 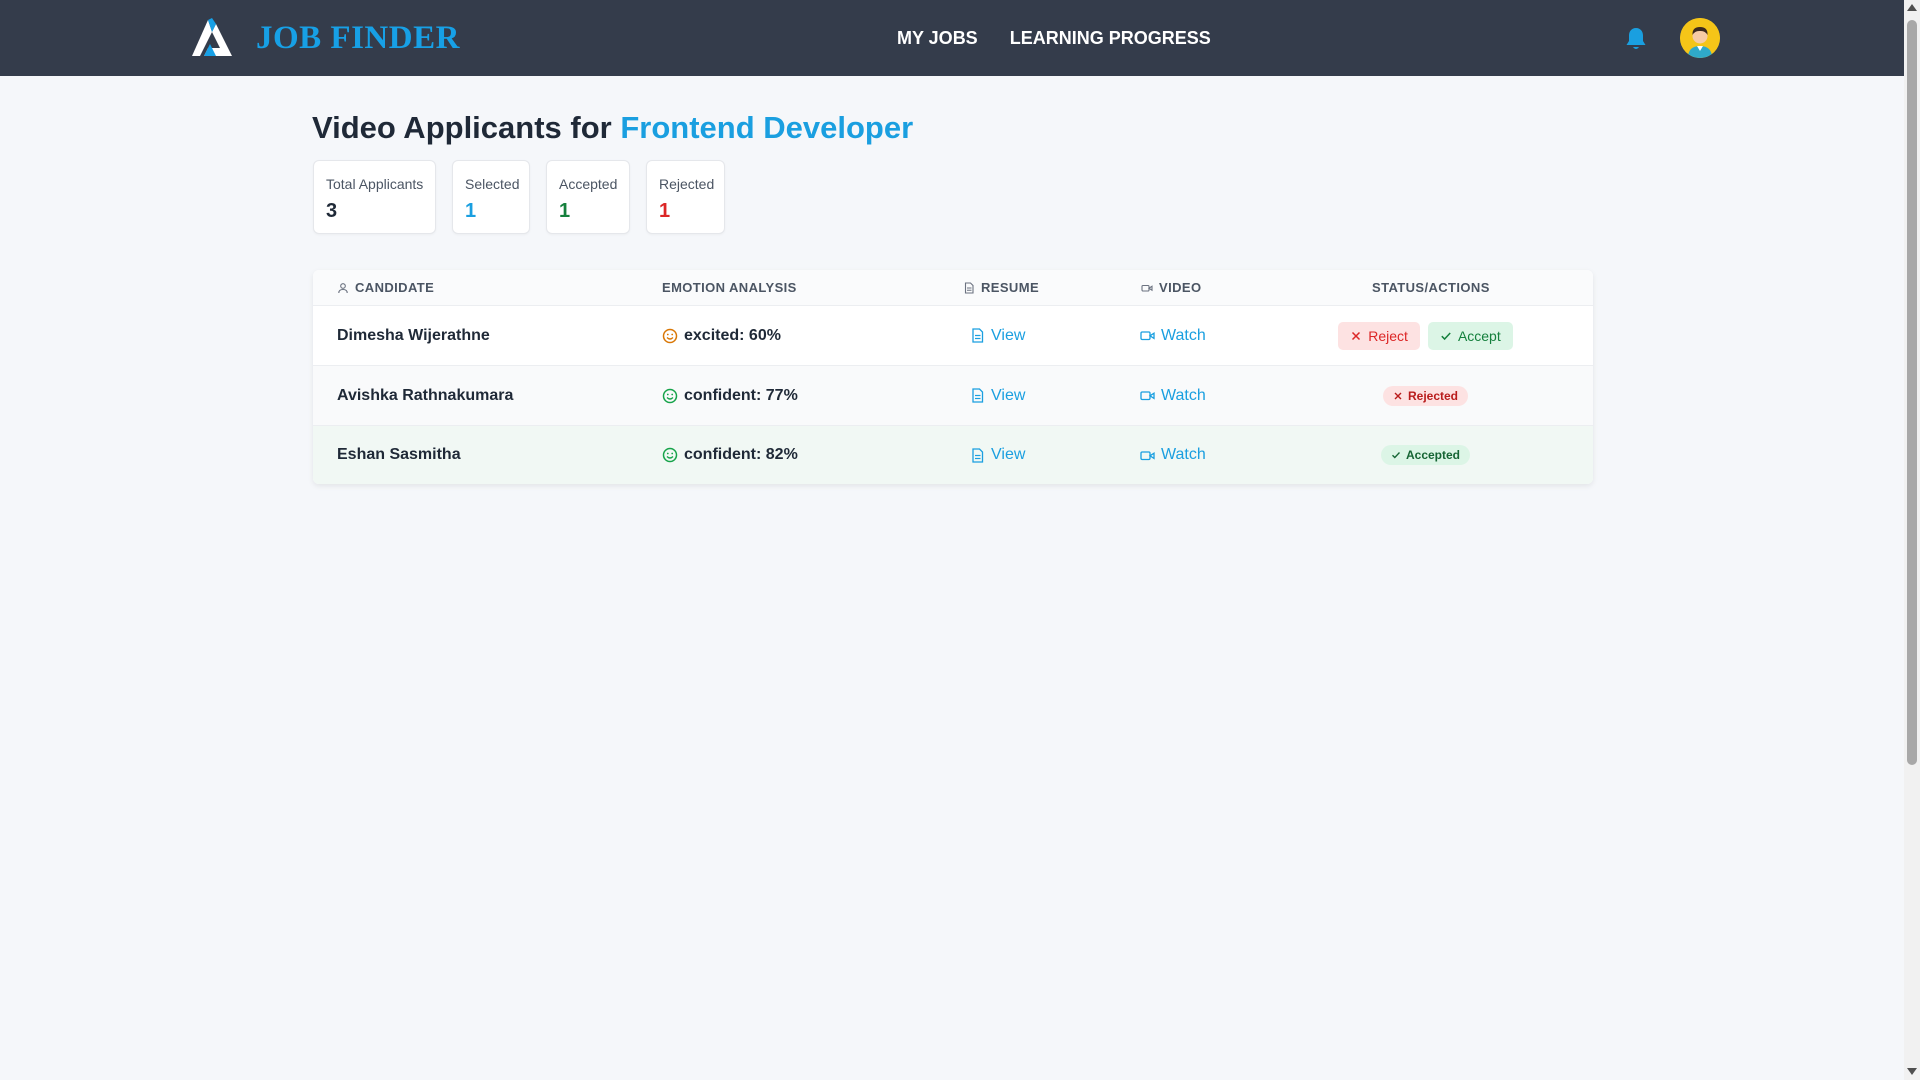 I want to click on accept-label: Accept, so click(x=1479, y=335).